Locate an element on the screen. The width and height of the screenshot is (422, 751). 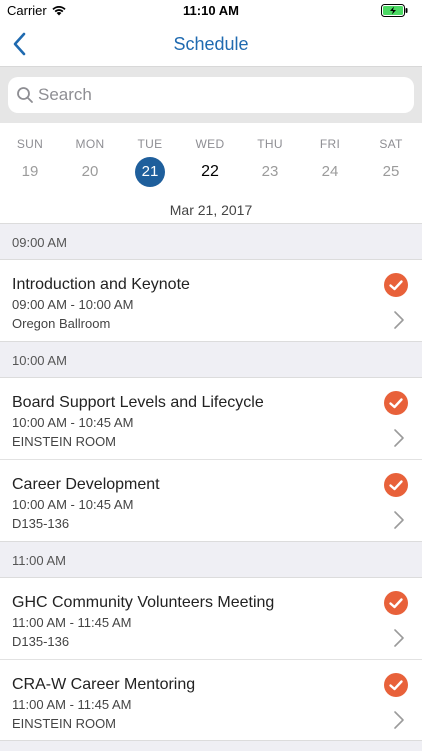
section-header-label: 09:00 AM is located at coordinates (39, 242).